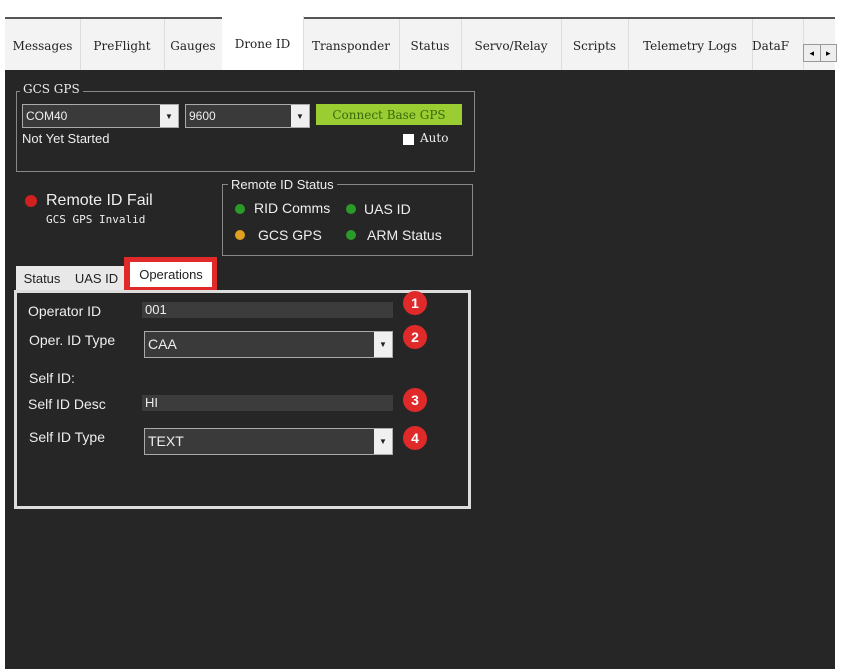  I want to click on auto-checkbox, so click(408, 139).